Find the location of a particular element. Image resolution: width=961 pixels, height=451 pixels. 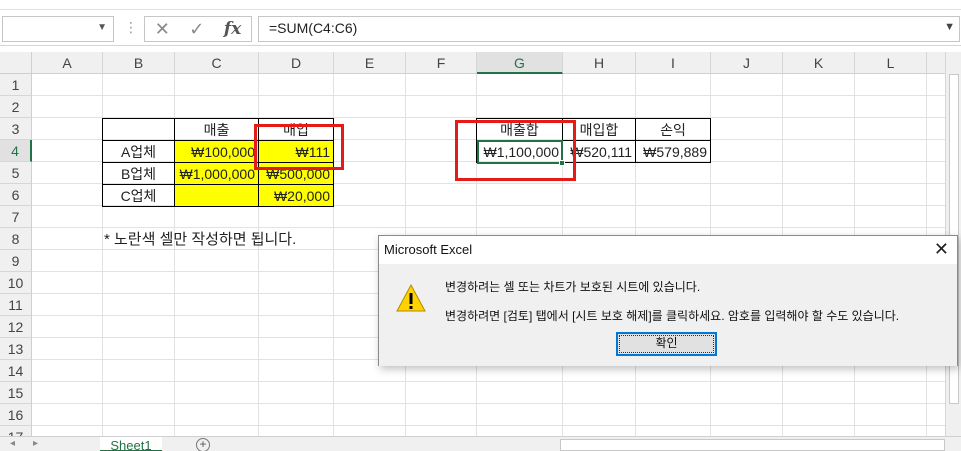

row-header-4: 4 is located at coordinates (16, 151).